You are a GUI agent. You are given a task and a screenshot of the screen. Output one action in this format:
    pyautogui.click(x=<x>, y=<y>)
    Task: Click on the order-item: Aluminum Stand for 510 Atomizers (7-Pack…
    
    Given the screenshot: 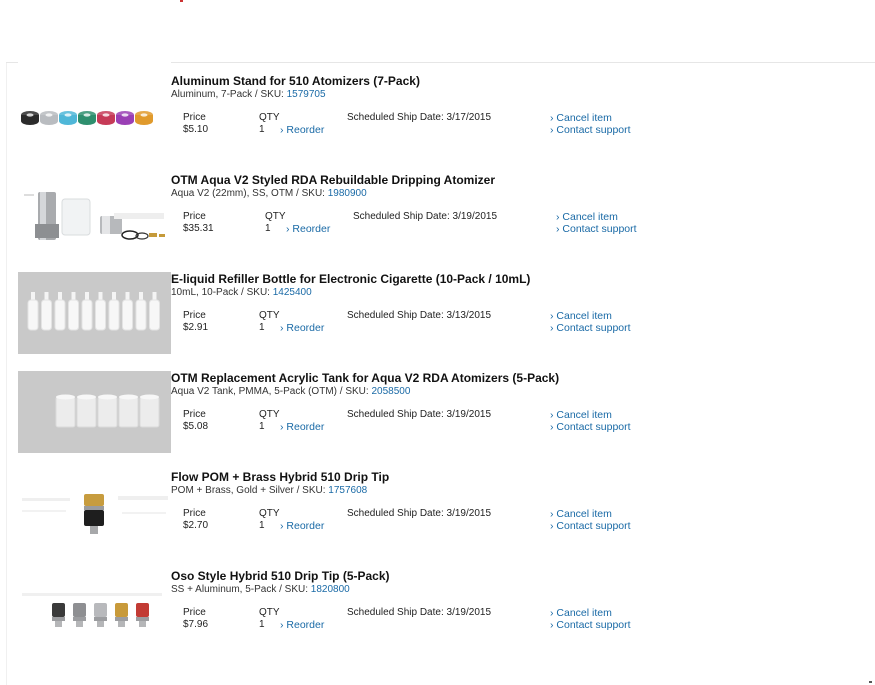 What is the action you would take?
    pyautogui.click(x=437, y=111)
    